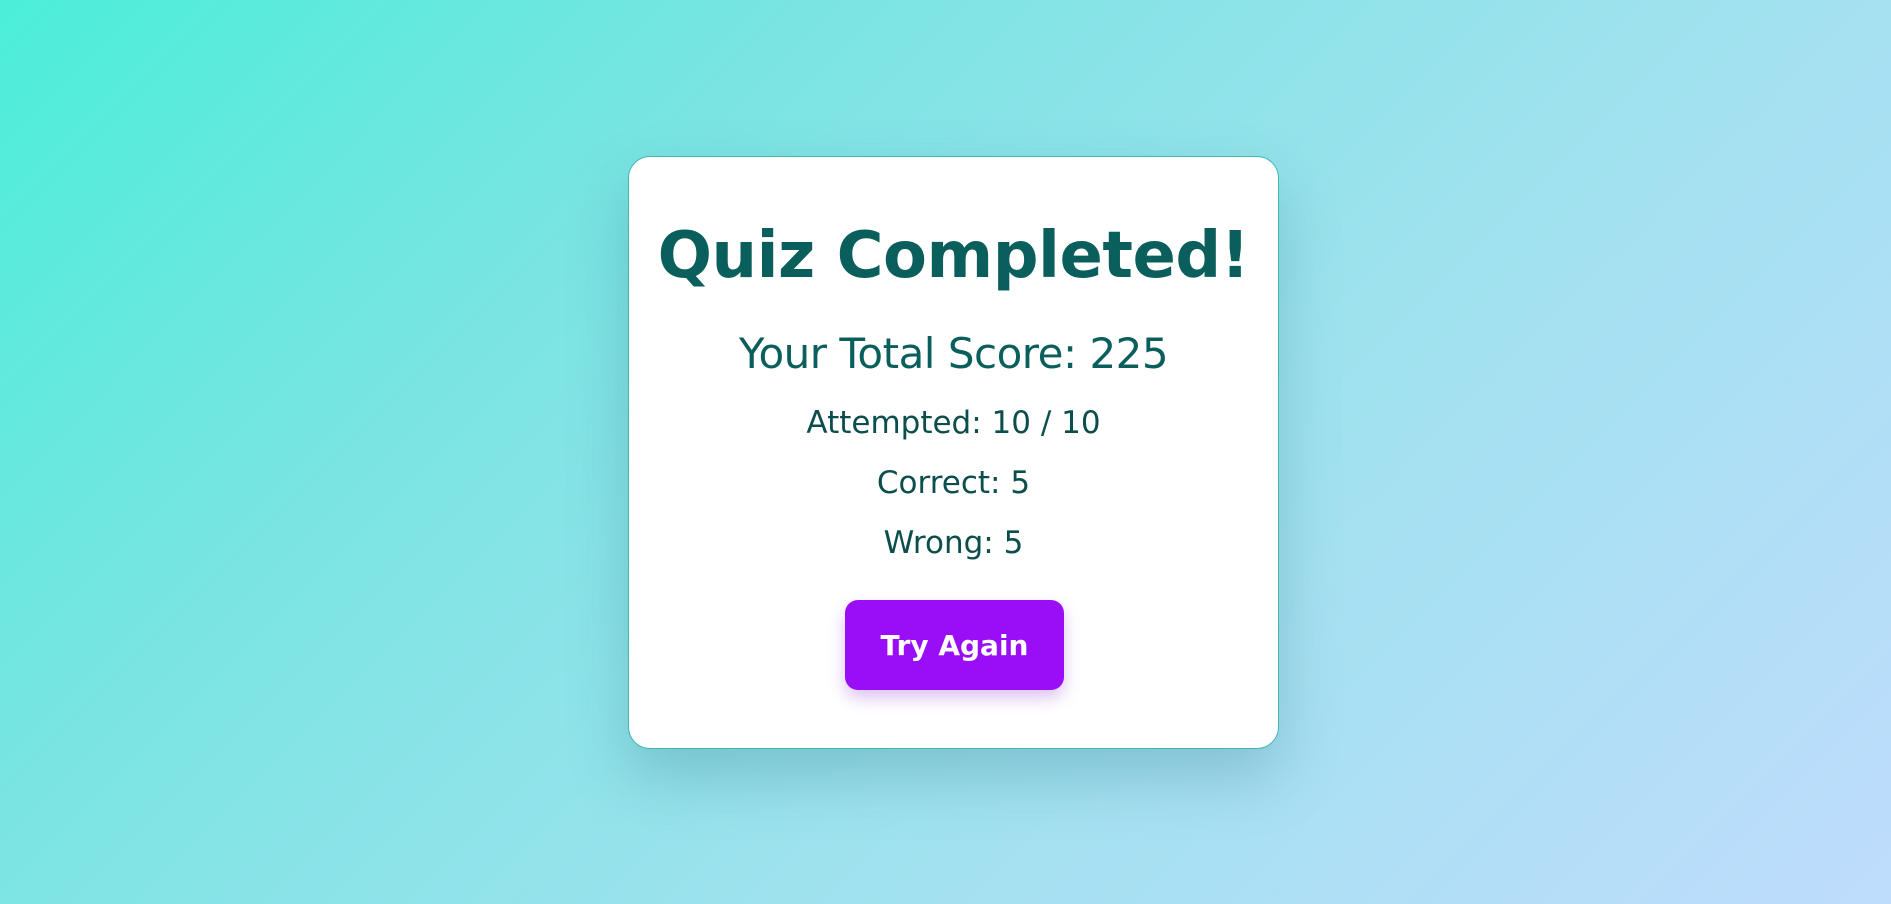  Describe the element at coordinates (953, 483) in the screenshot. I see `correct-count: Correct: 5` at that location.